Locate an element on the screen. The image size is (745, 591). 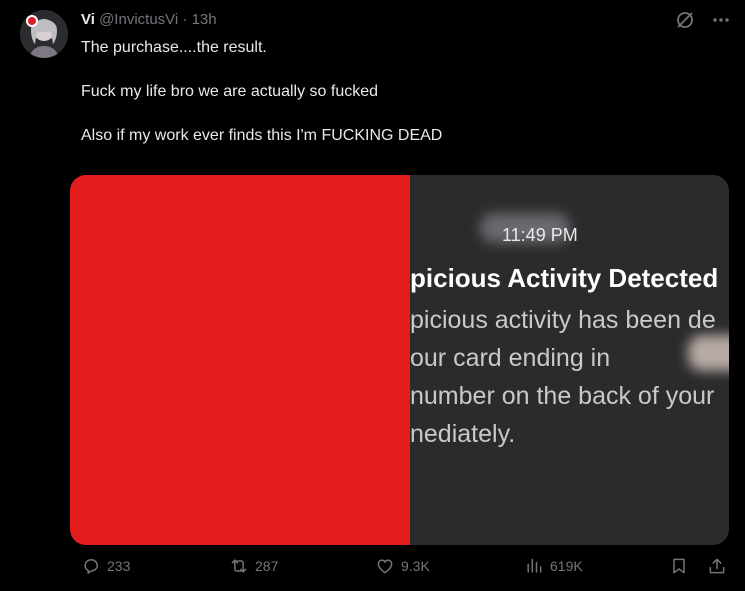
like-icon is located at coordinates (385, 566).